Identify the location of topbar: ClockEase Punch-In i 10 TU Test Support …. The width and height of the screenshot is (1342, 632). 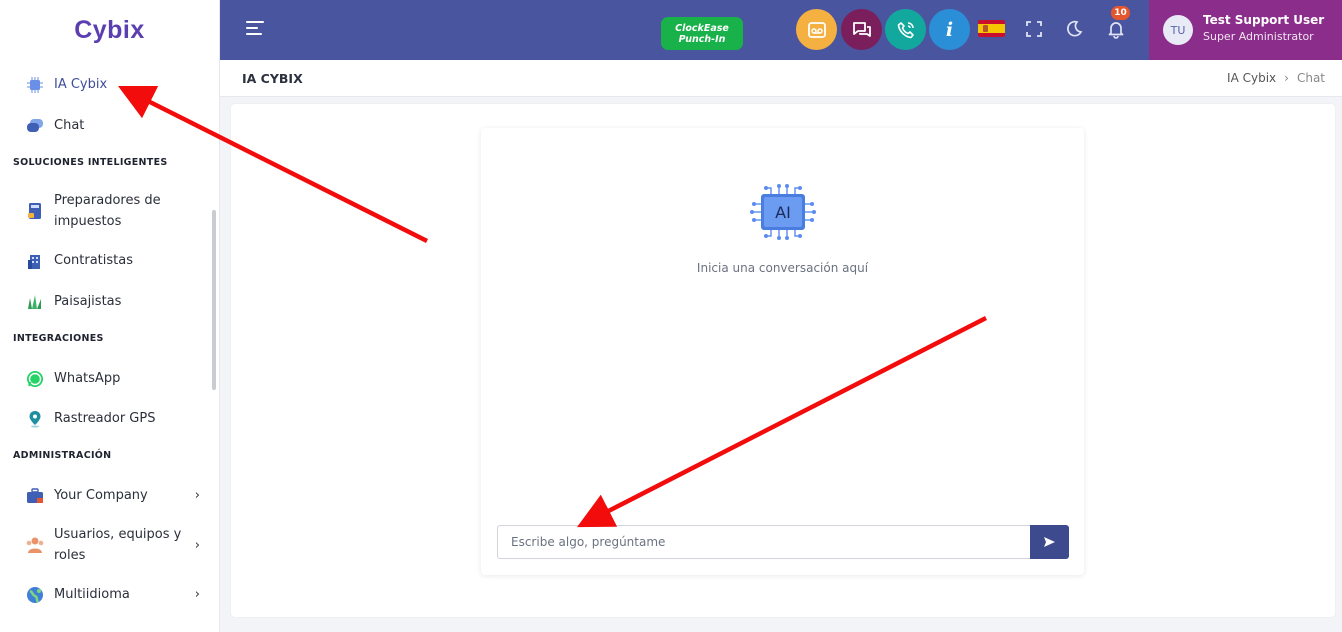
(781, 30).